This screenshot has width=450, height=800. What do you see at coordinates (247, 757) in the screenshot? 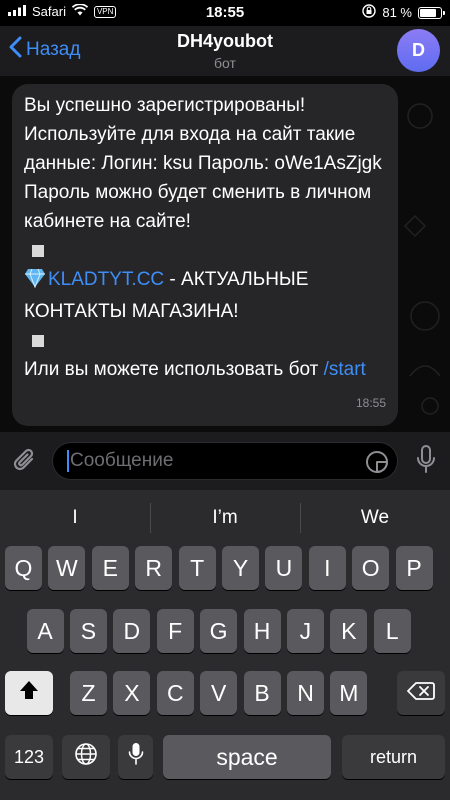
I see `space-key: space` at bounding box center [247, 757].